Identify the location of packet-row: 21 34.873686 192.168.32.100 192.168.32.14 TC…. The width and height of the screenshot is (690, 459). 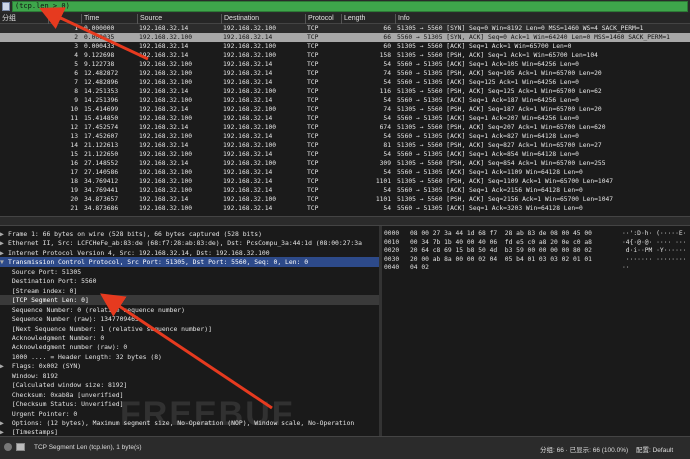
(345, 208).